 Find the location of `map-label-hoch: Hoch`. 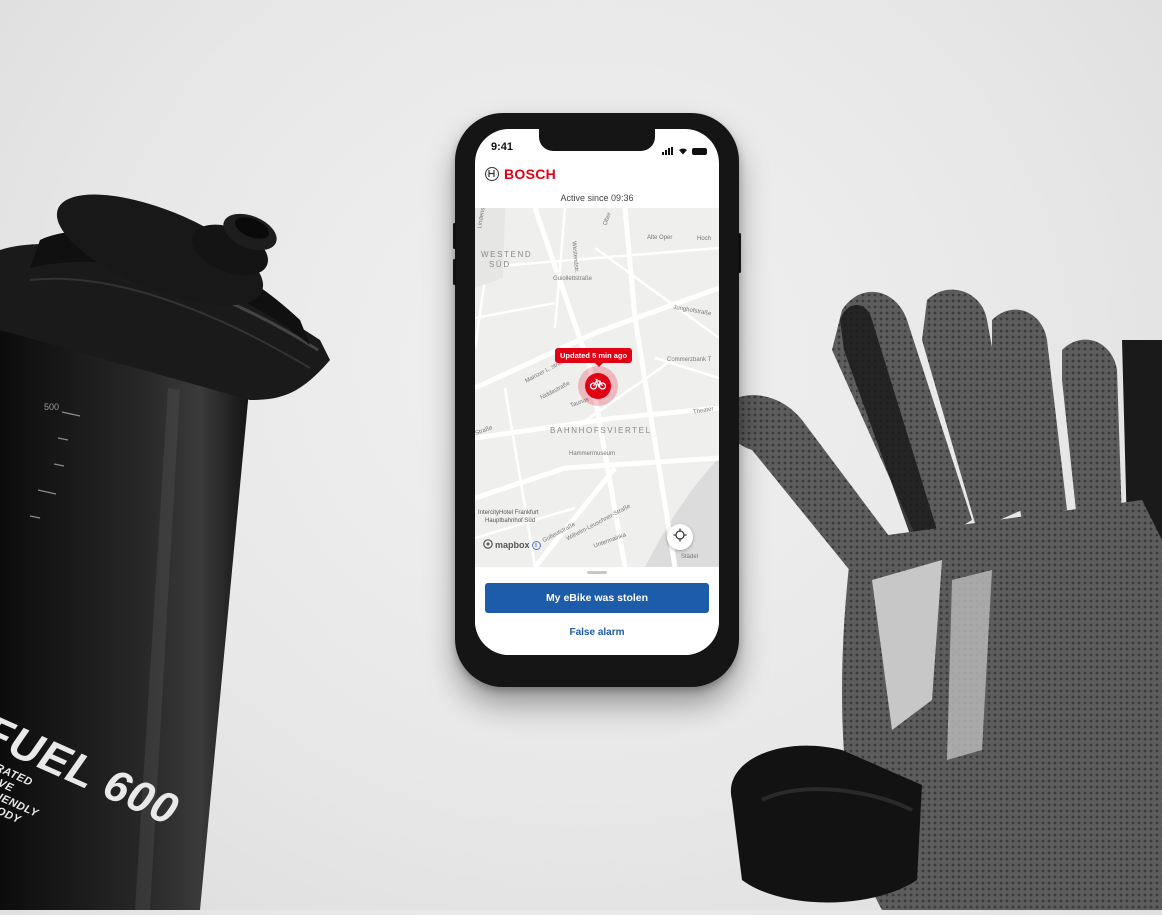

map-label-hoch: Hoch is located at coordinates (704, 239).